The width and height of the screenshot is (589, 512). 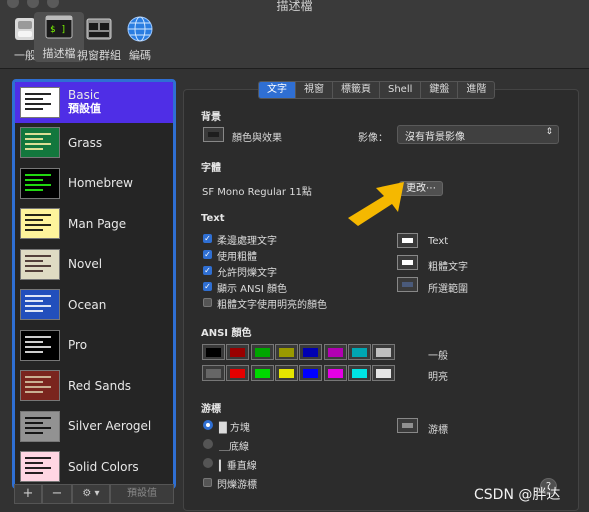 What do you see at coordinates (234, 447) in the screenshot?
I see `cursor-style-label: ＿底線` at bounding box center [234, 447].